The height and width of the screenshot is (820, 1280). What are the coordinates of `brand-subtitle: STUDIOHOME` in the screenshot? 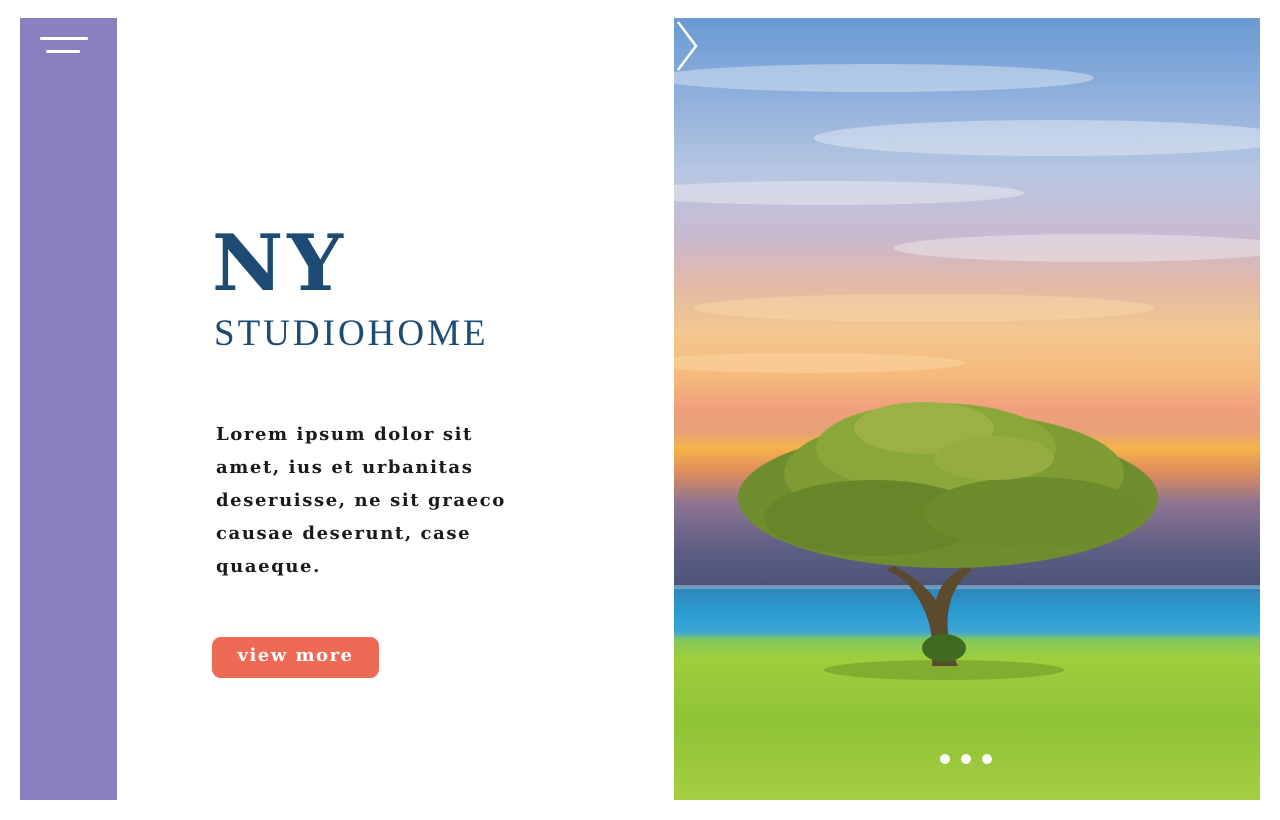 It's located at (351, 333).